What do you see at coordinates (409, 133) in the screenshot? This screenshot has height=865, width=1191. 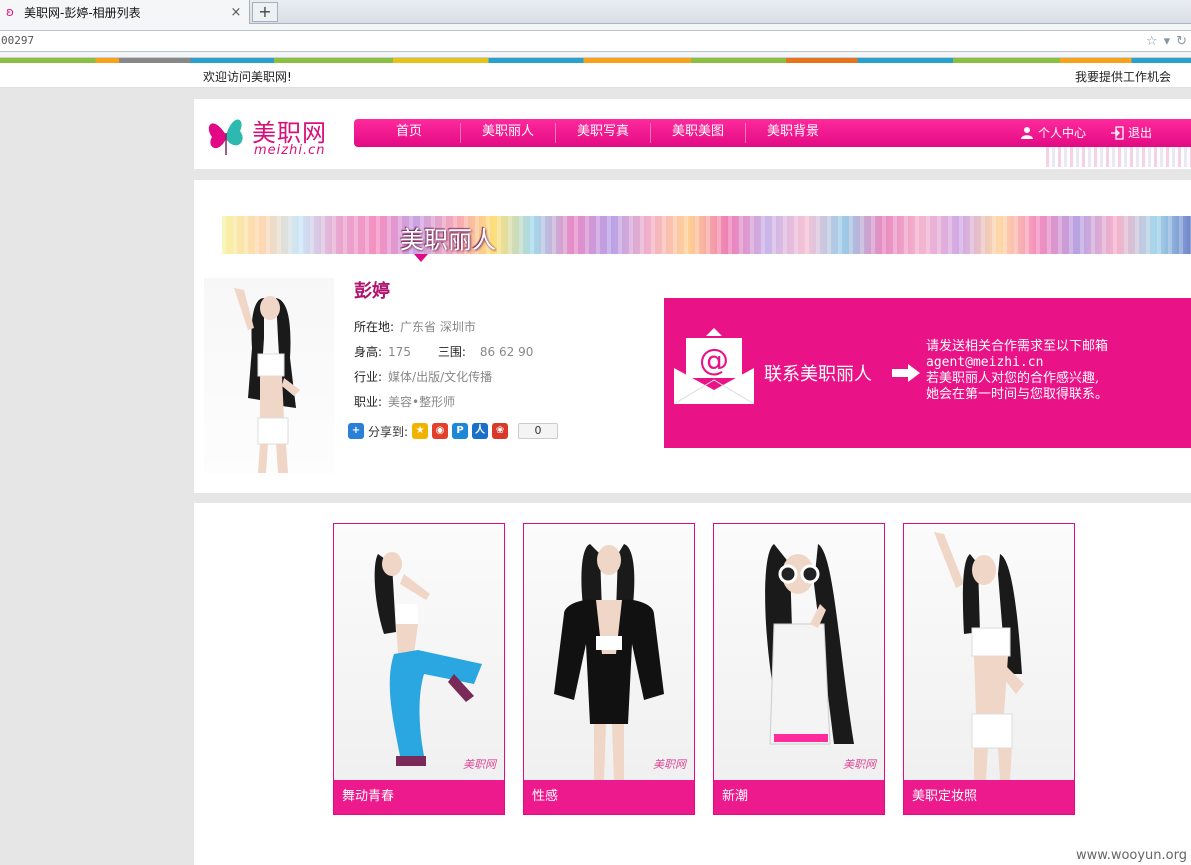 I see `nav-home: 首页` at bounding box center [409, 133].